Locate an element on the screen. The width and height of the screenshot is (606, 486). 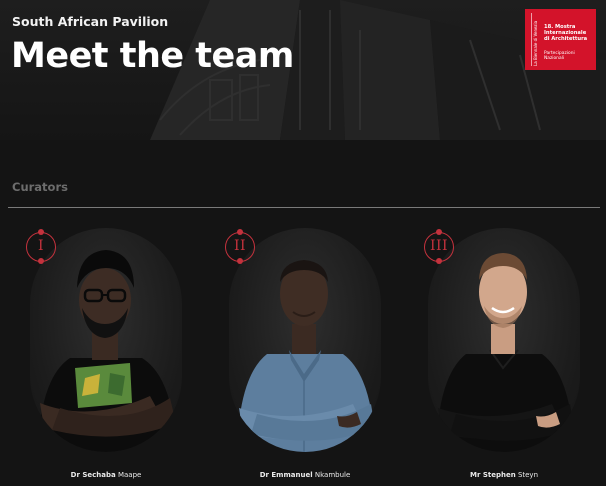
member-name: Dr Emmanuel Nkambule is located at coordinates (305, 475).